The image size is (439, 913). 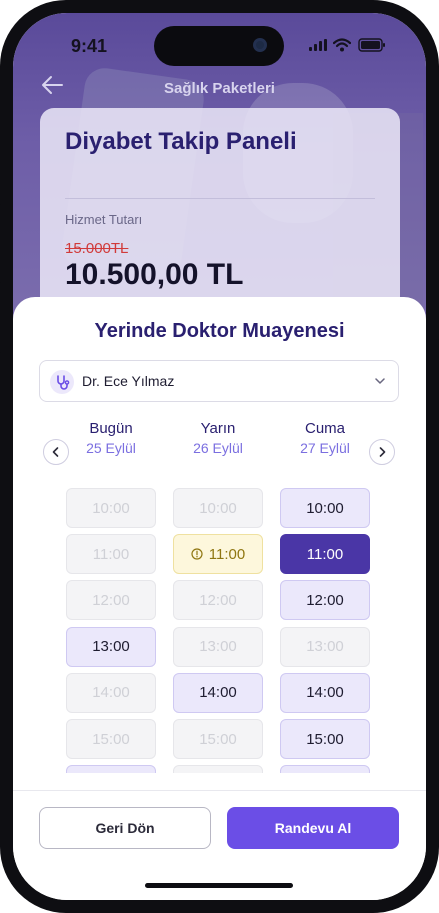 I want to click on day-date: 25 Eylül, so click(x=111, y=448).